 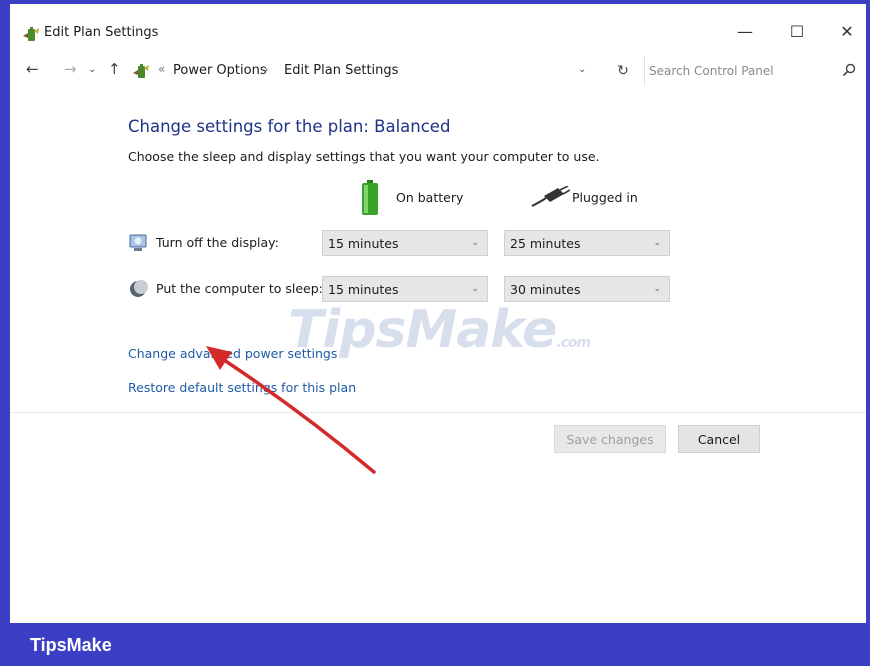 I want to click on plugged-in-label: Plugged in, so click(x=605, y=197).